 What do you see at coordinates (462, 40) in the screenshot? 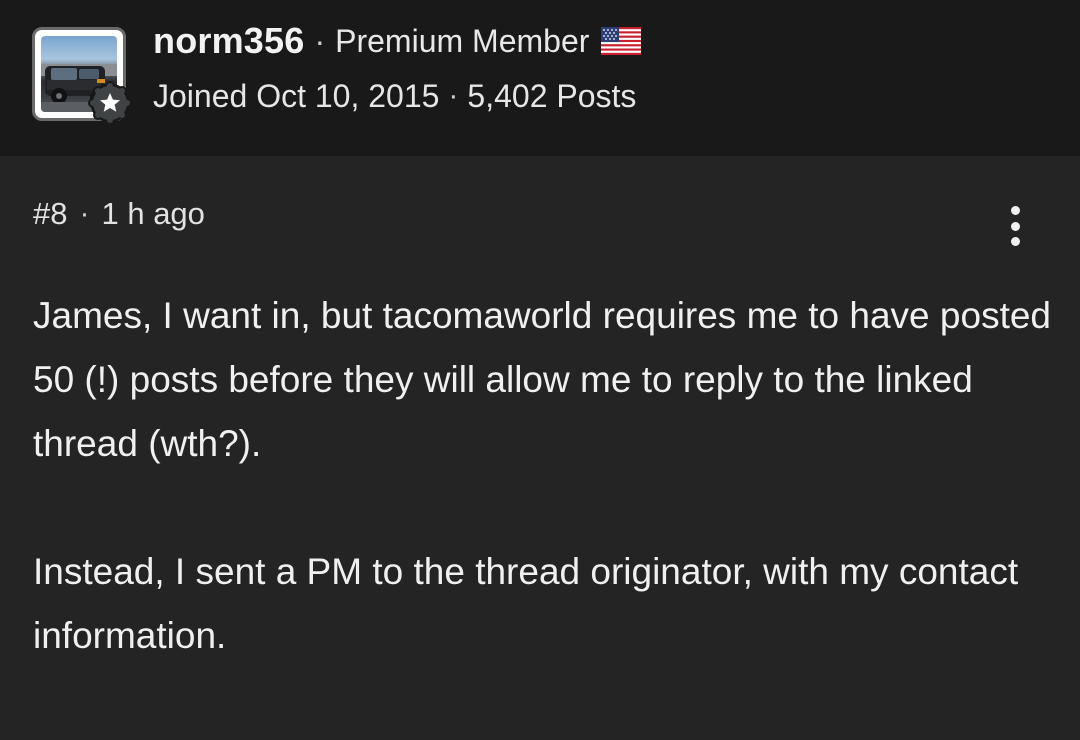
I see `member-type: Premium Member` at bounding box center [462, 40].